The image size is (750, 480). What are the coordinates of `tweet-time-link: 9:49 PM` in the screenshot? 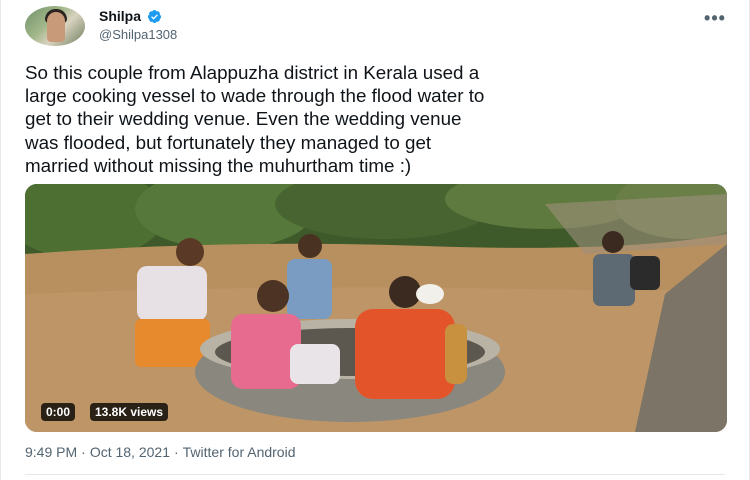 It's located at (51, 452).